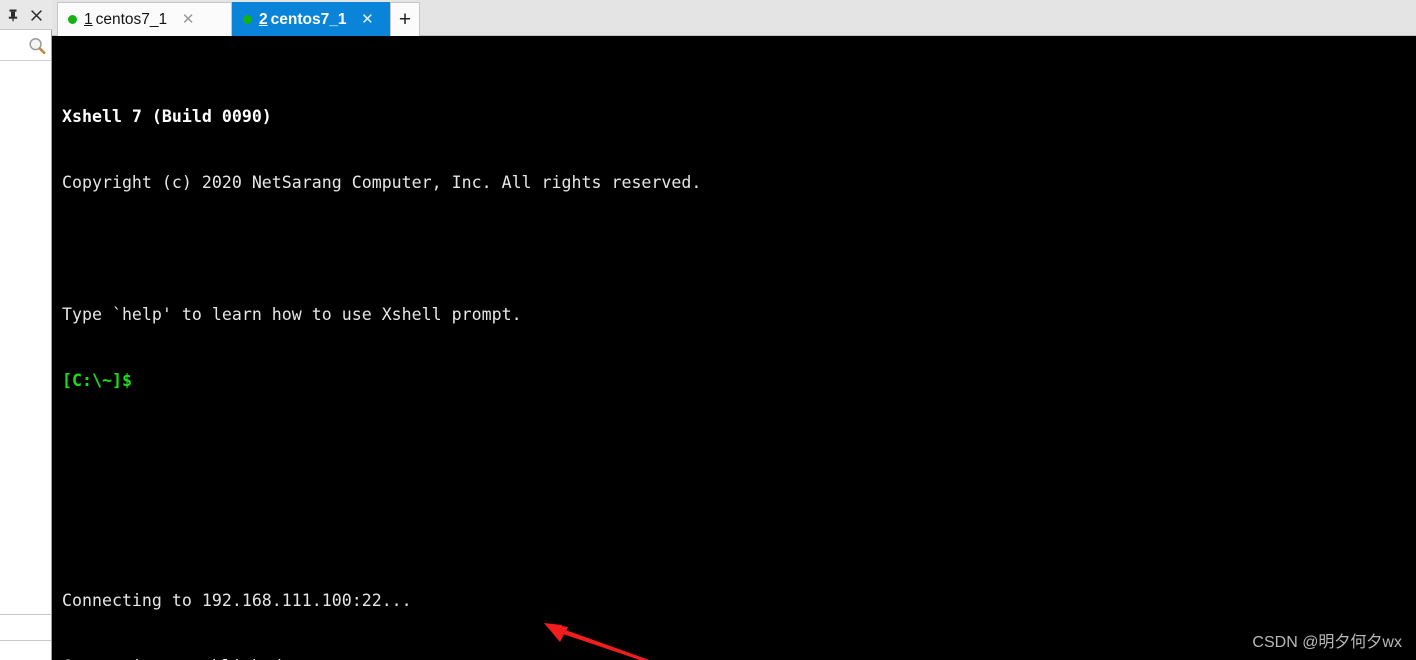 This screenshot has width=1416, height=660. I want to click on pin-icon, so click(13, 15).